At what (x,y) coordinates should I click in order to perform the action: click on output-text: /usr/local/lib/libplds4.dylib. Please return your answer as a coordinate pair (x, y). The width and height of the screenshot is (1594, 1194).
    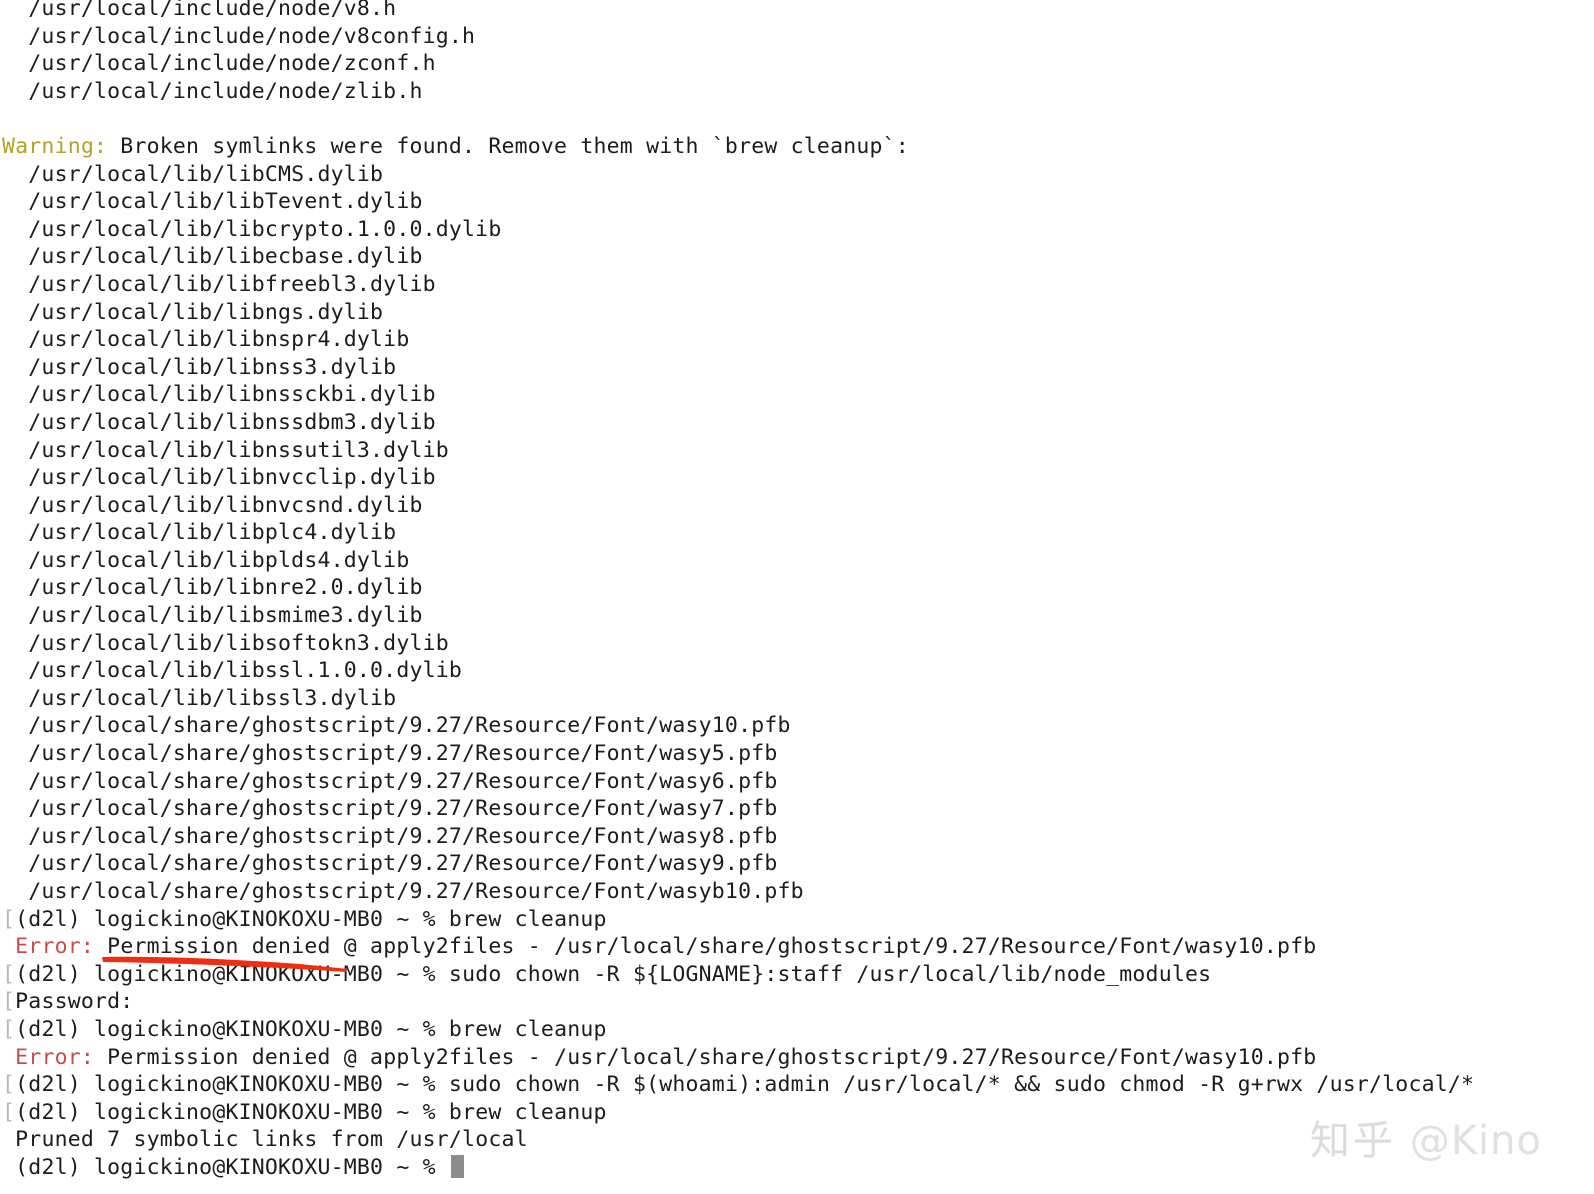
    Looking at the image, I should click on (206, 560).